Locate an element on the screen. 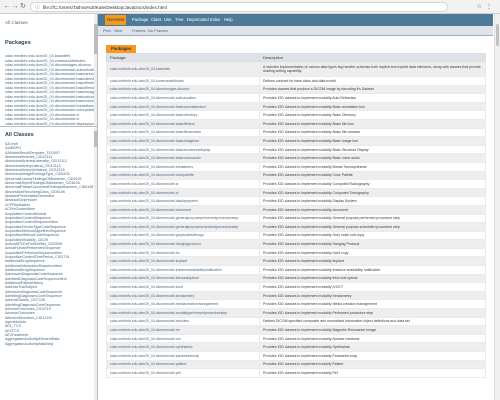 Image resolution: width=500 pixels, height=400 pixels. forward-icon: → is located at coordinates (15, 7).